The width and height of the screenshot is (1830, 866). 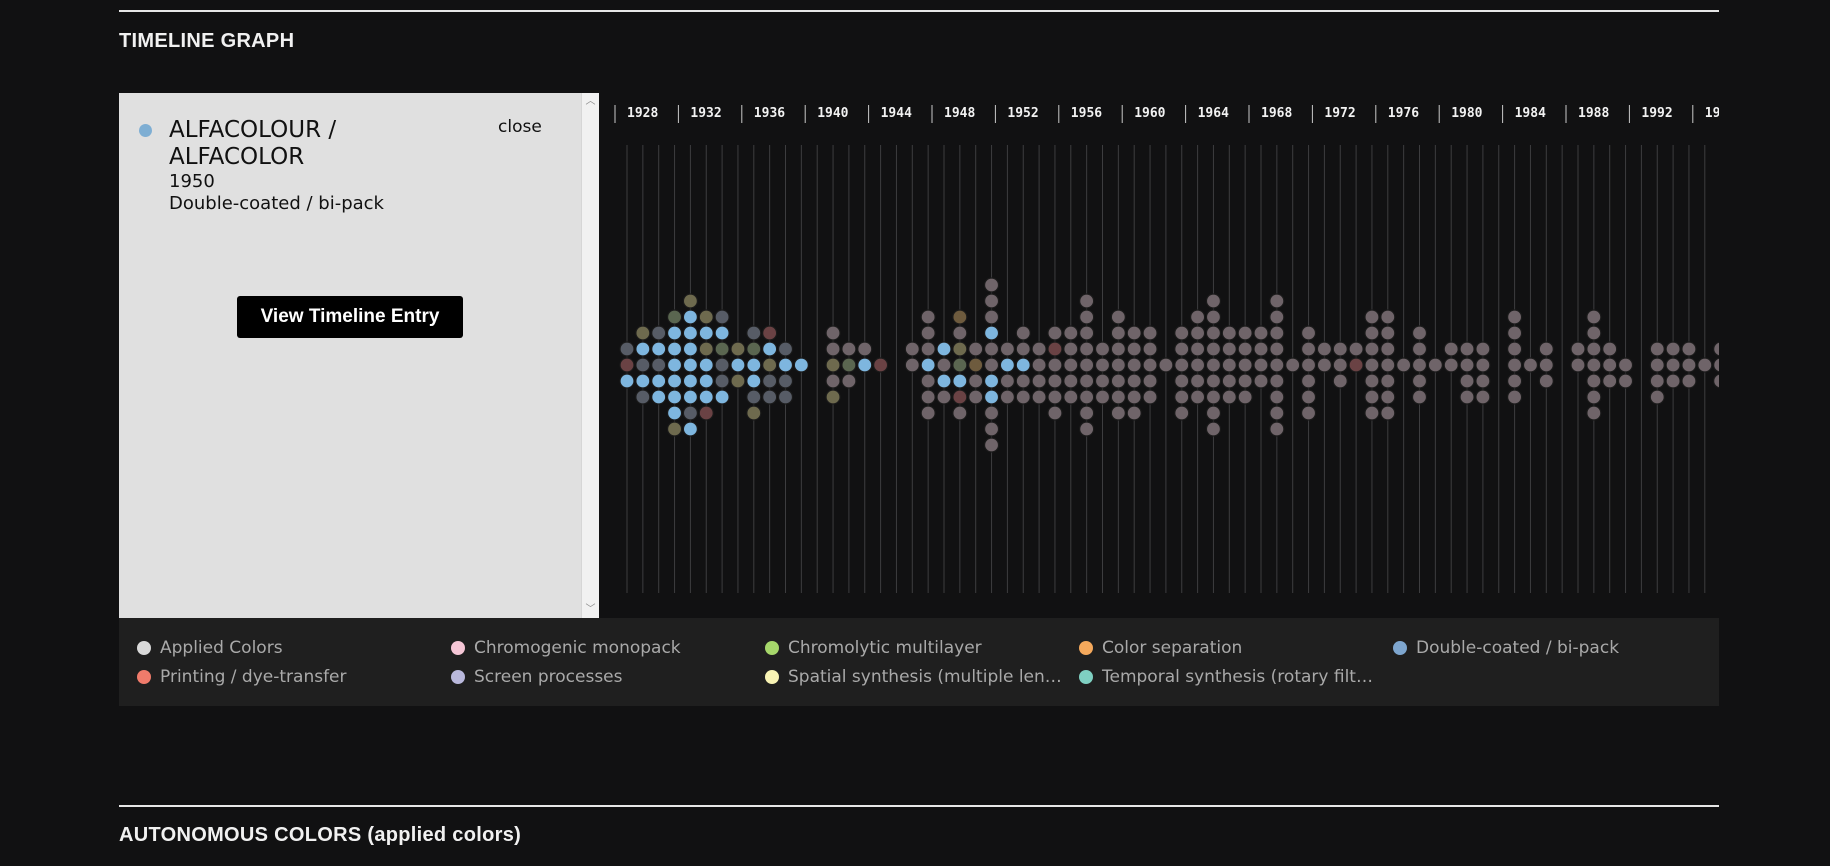 What do you see at coordinates (590, 355) in the screenshot?
I see `panel-scrollbar: ︿ ﹀` at bounding box center [590, 355].